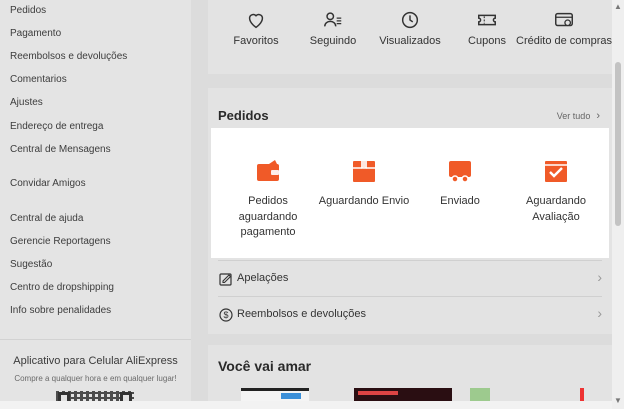  I want to click on heart-icon, so click(256, 21).